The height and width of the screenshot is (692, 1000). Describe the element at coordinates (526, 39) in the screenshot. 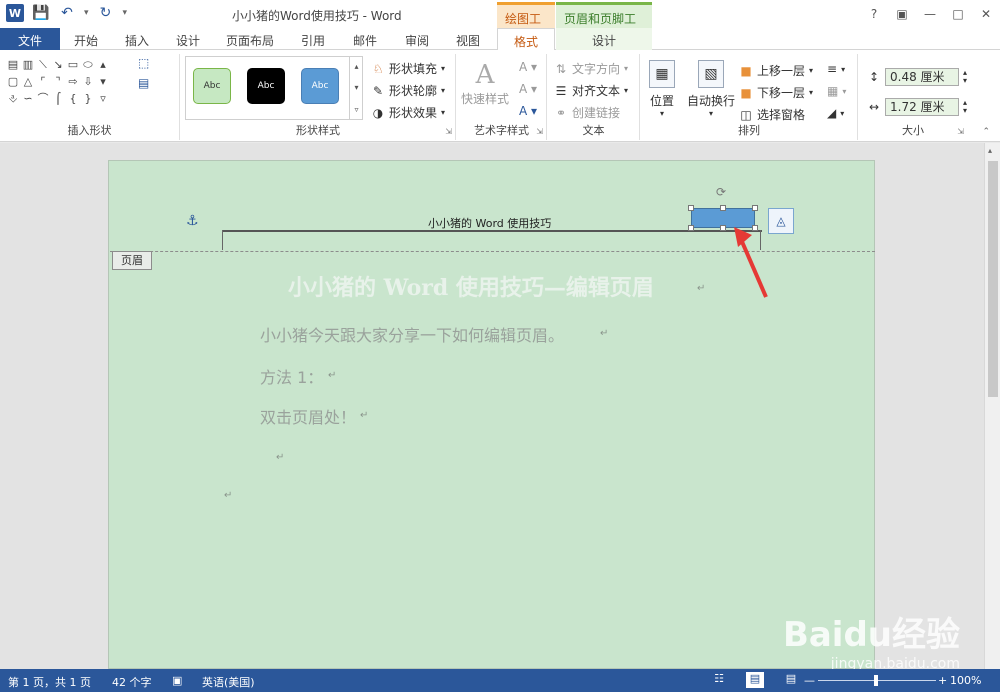

I see `tab-format: 格式` at that location.